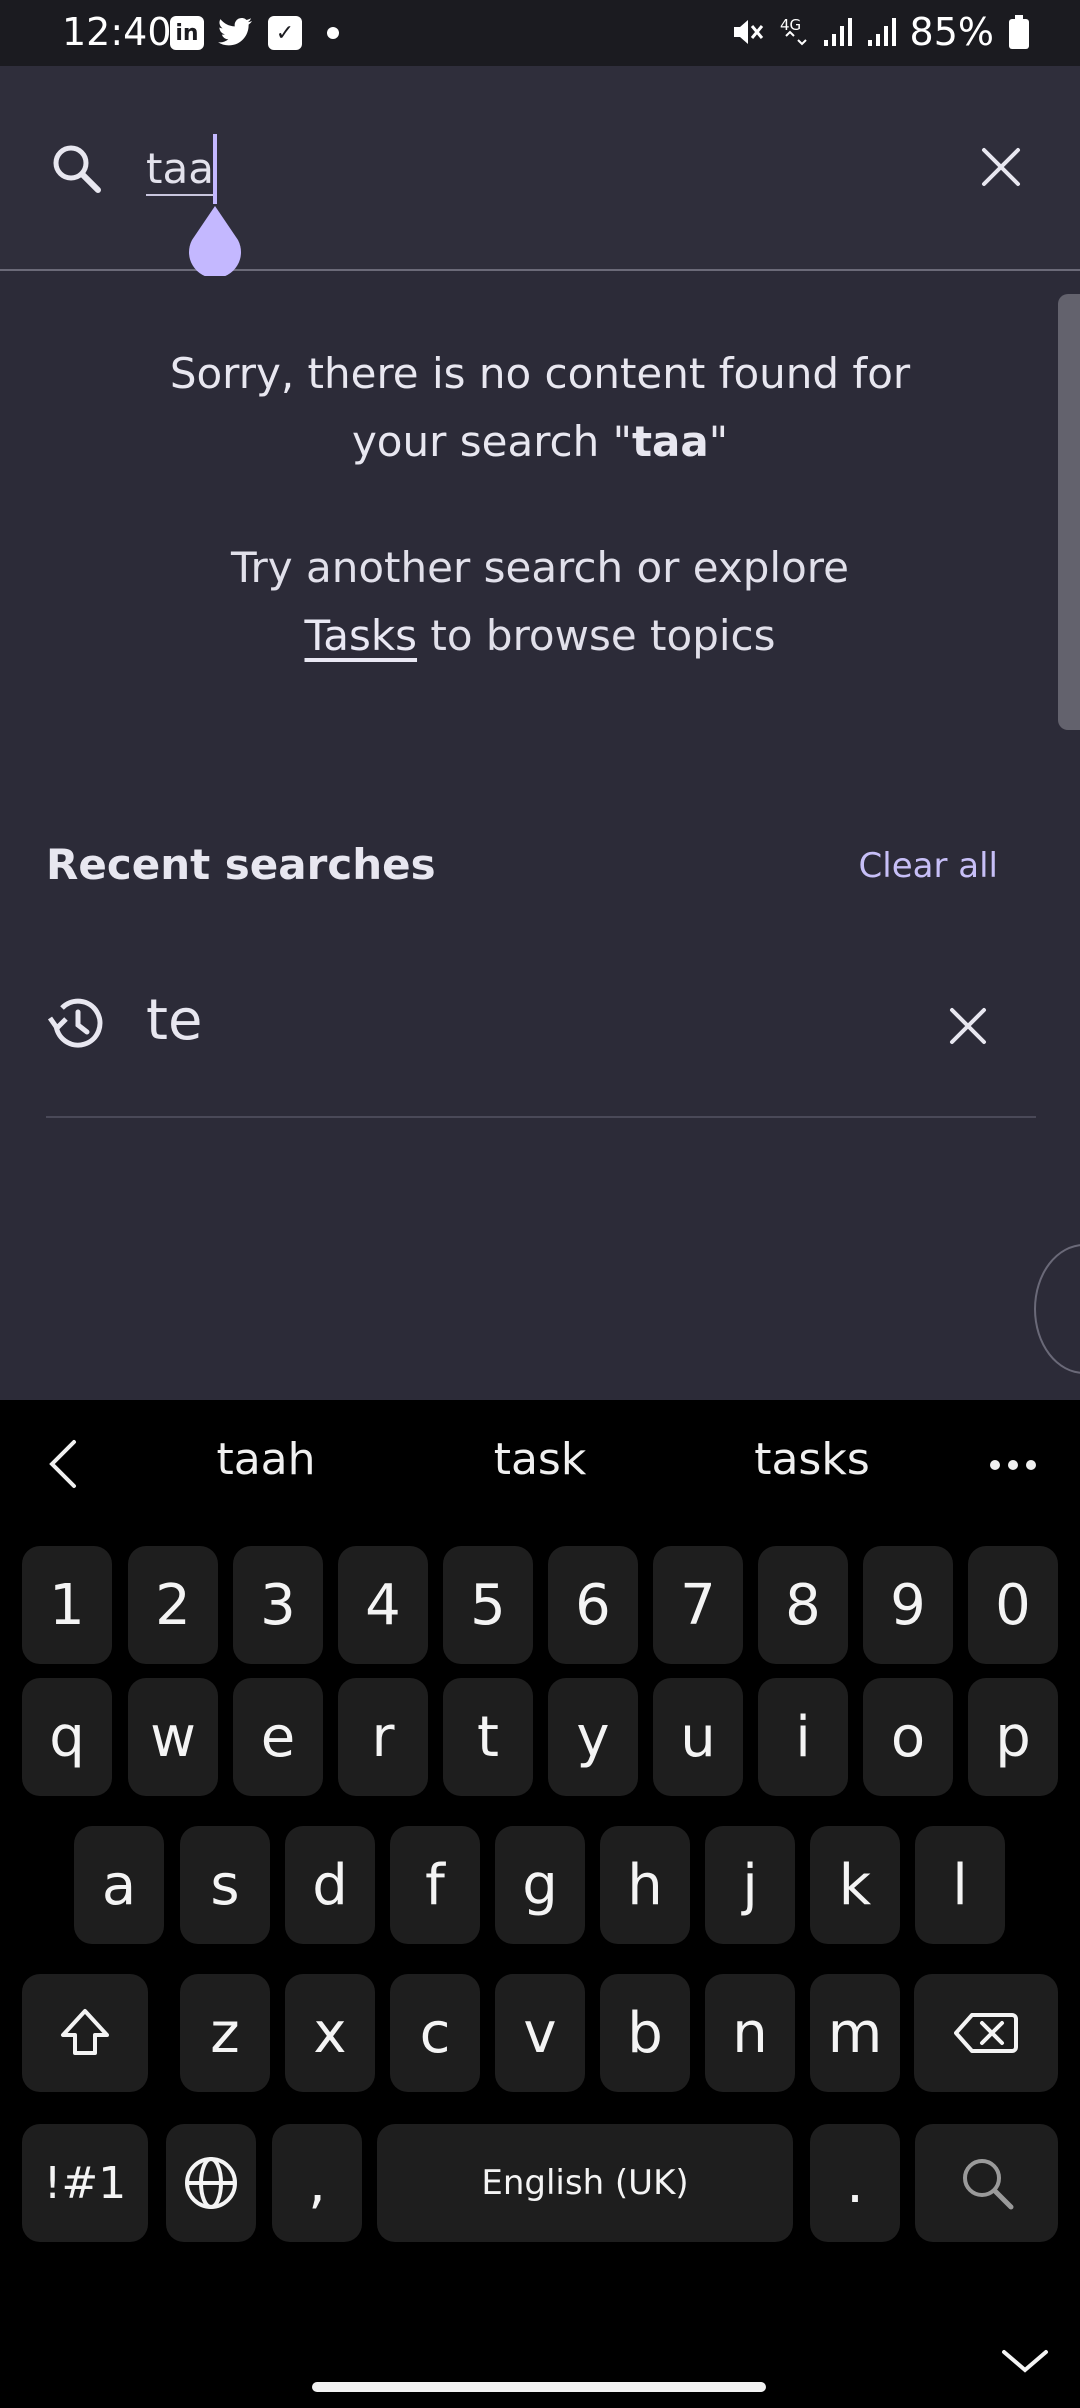 This screenshot has height=2408, width=1080. I want to click on home-indicator, so click(539, 2387).